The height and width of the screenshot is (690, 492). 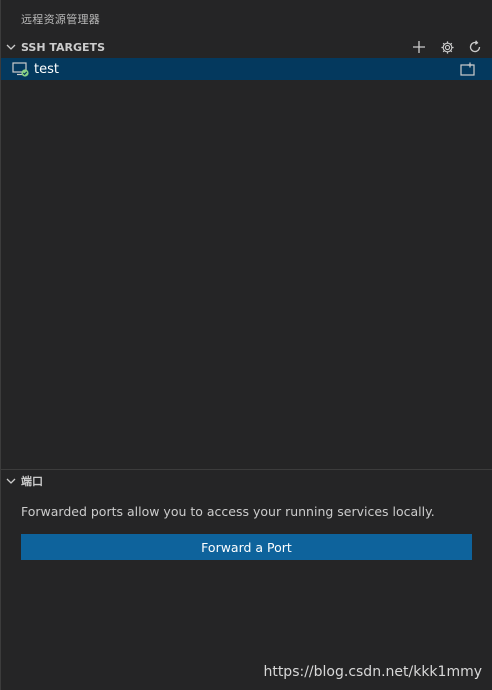 What do you see at coordinates (61, 19) in the screenshot?
I see `view-title: 远程资源管理器` at bounding box center [61, 19].